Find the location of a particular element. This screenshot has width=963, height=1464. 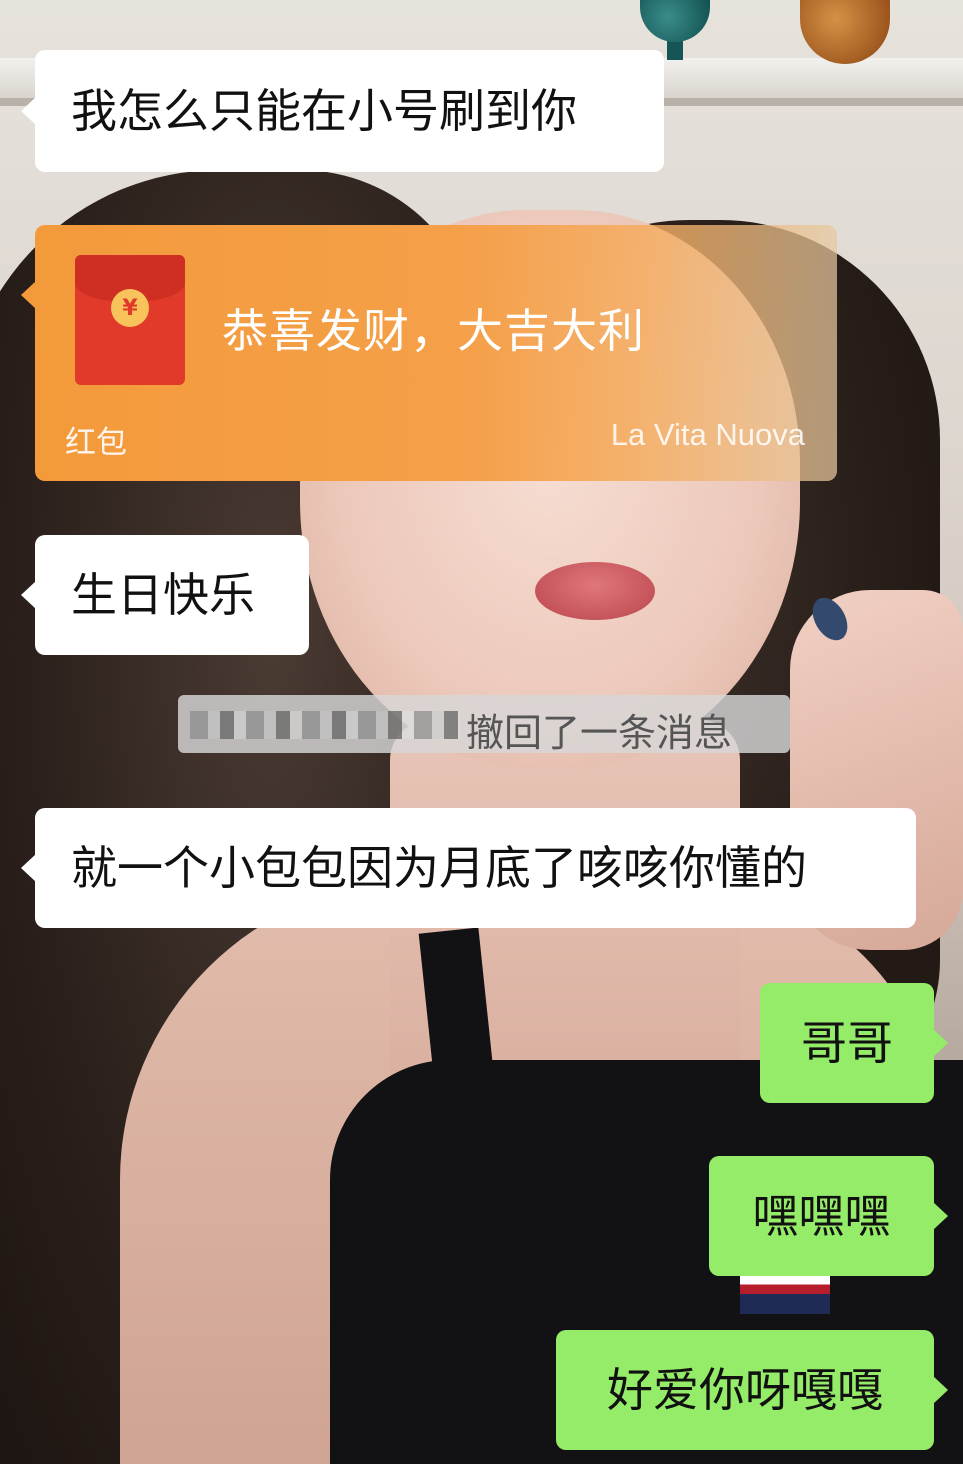

incoming-message-bubble: 我怎么只能在小号刷到你 is located at coordinates (342, 111).